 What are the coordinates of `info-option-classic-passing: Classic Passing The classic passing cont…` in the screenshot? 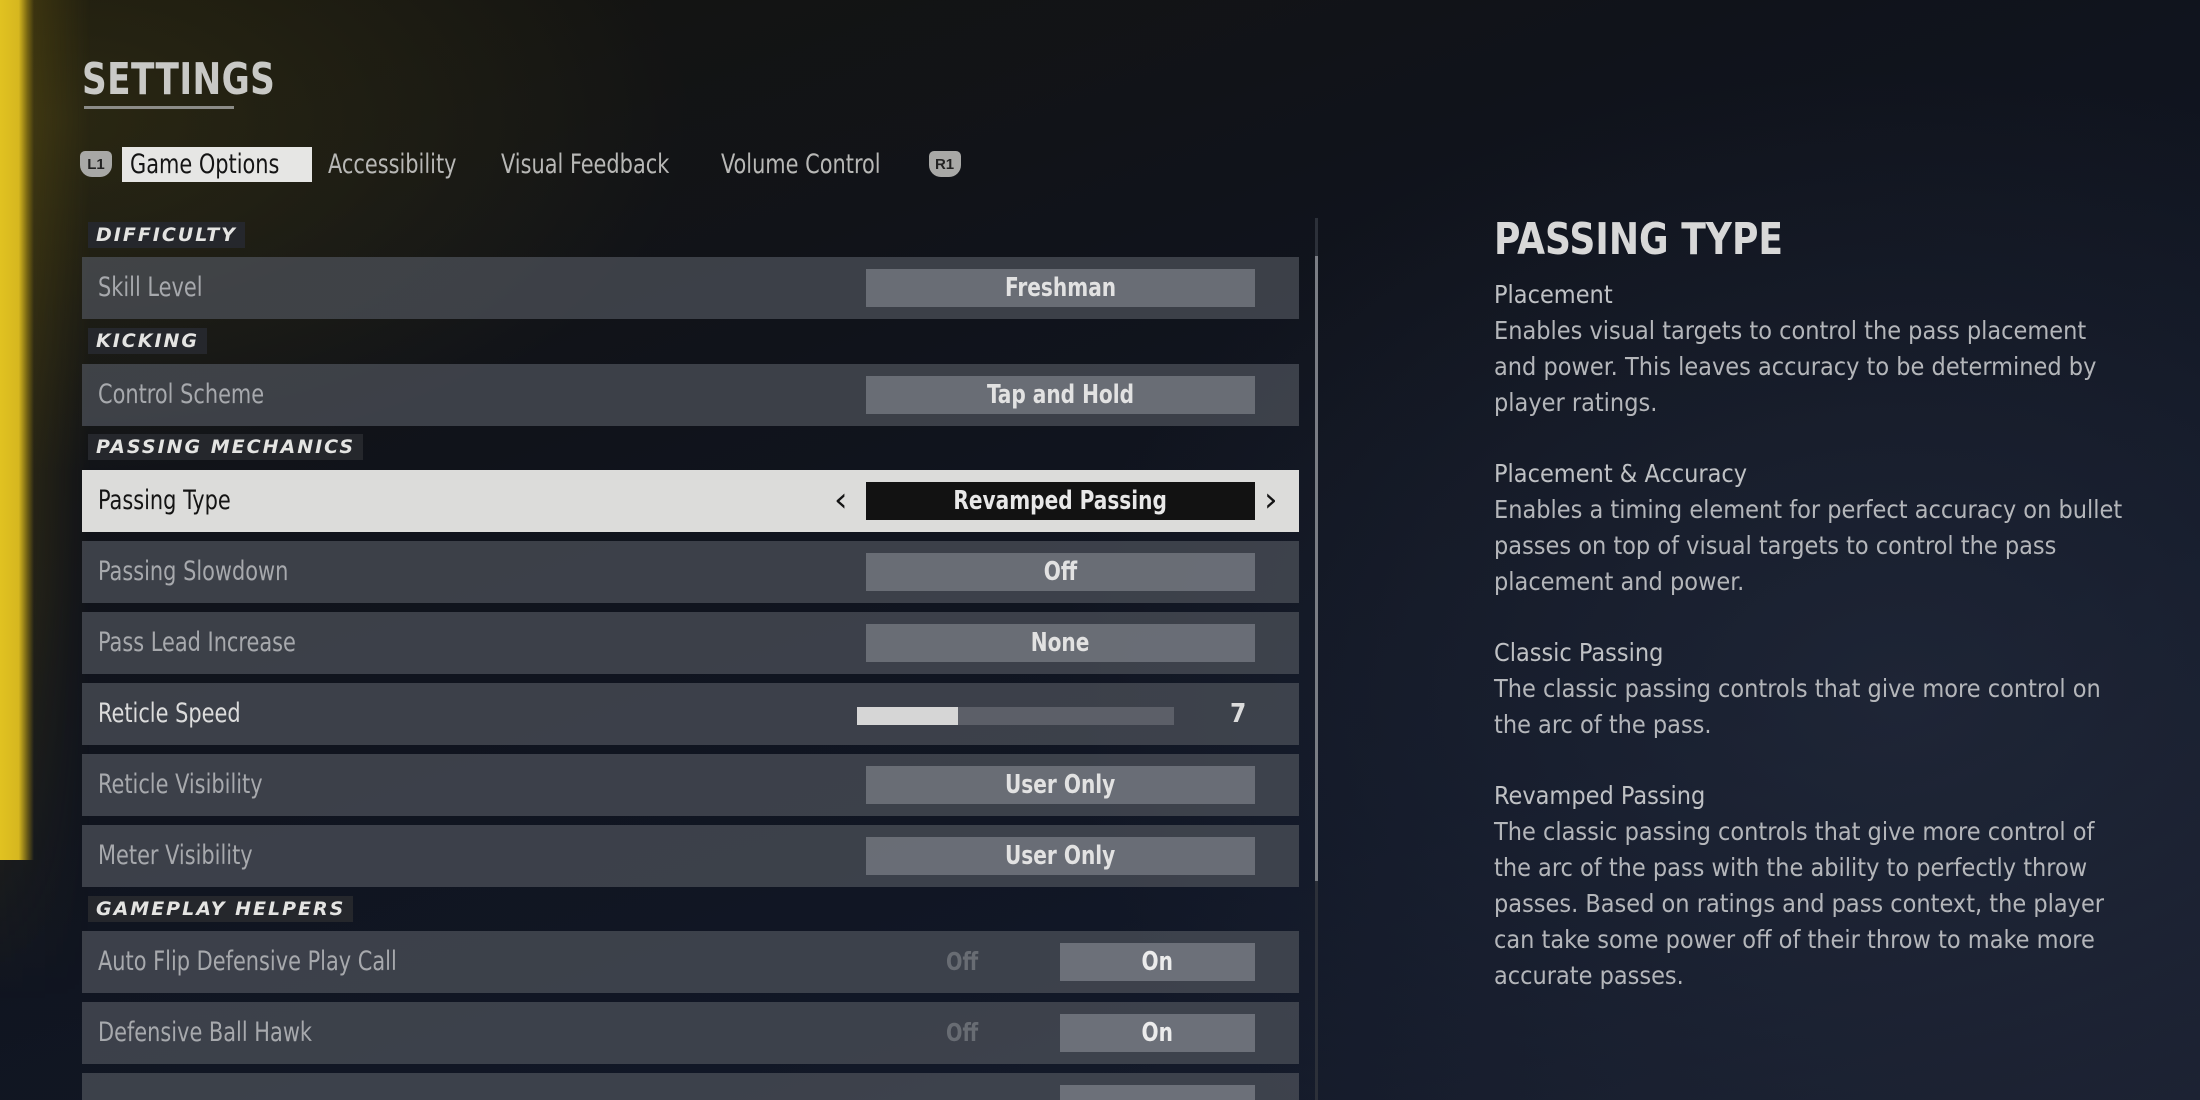 It's located at (1814, 689).